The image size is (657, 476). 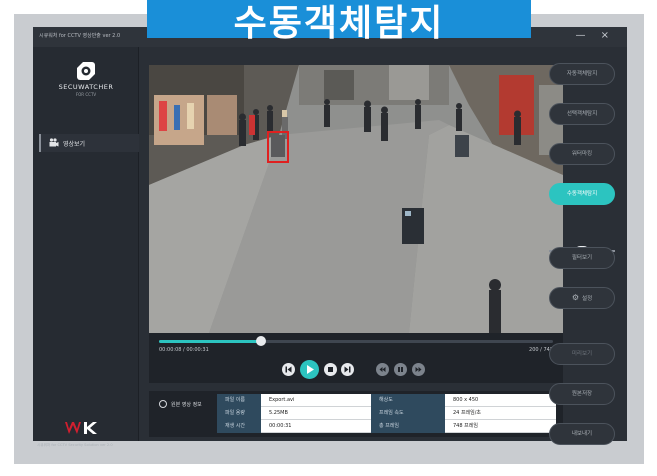 I want to click on banner-title: 수동객체탐지, so click(x=339, y=23).